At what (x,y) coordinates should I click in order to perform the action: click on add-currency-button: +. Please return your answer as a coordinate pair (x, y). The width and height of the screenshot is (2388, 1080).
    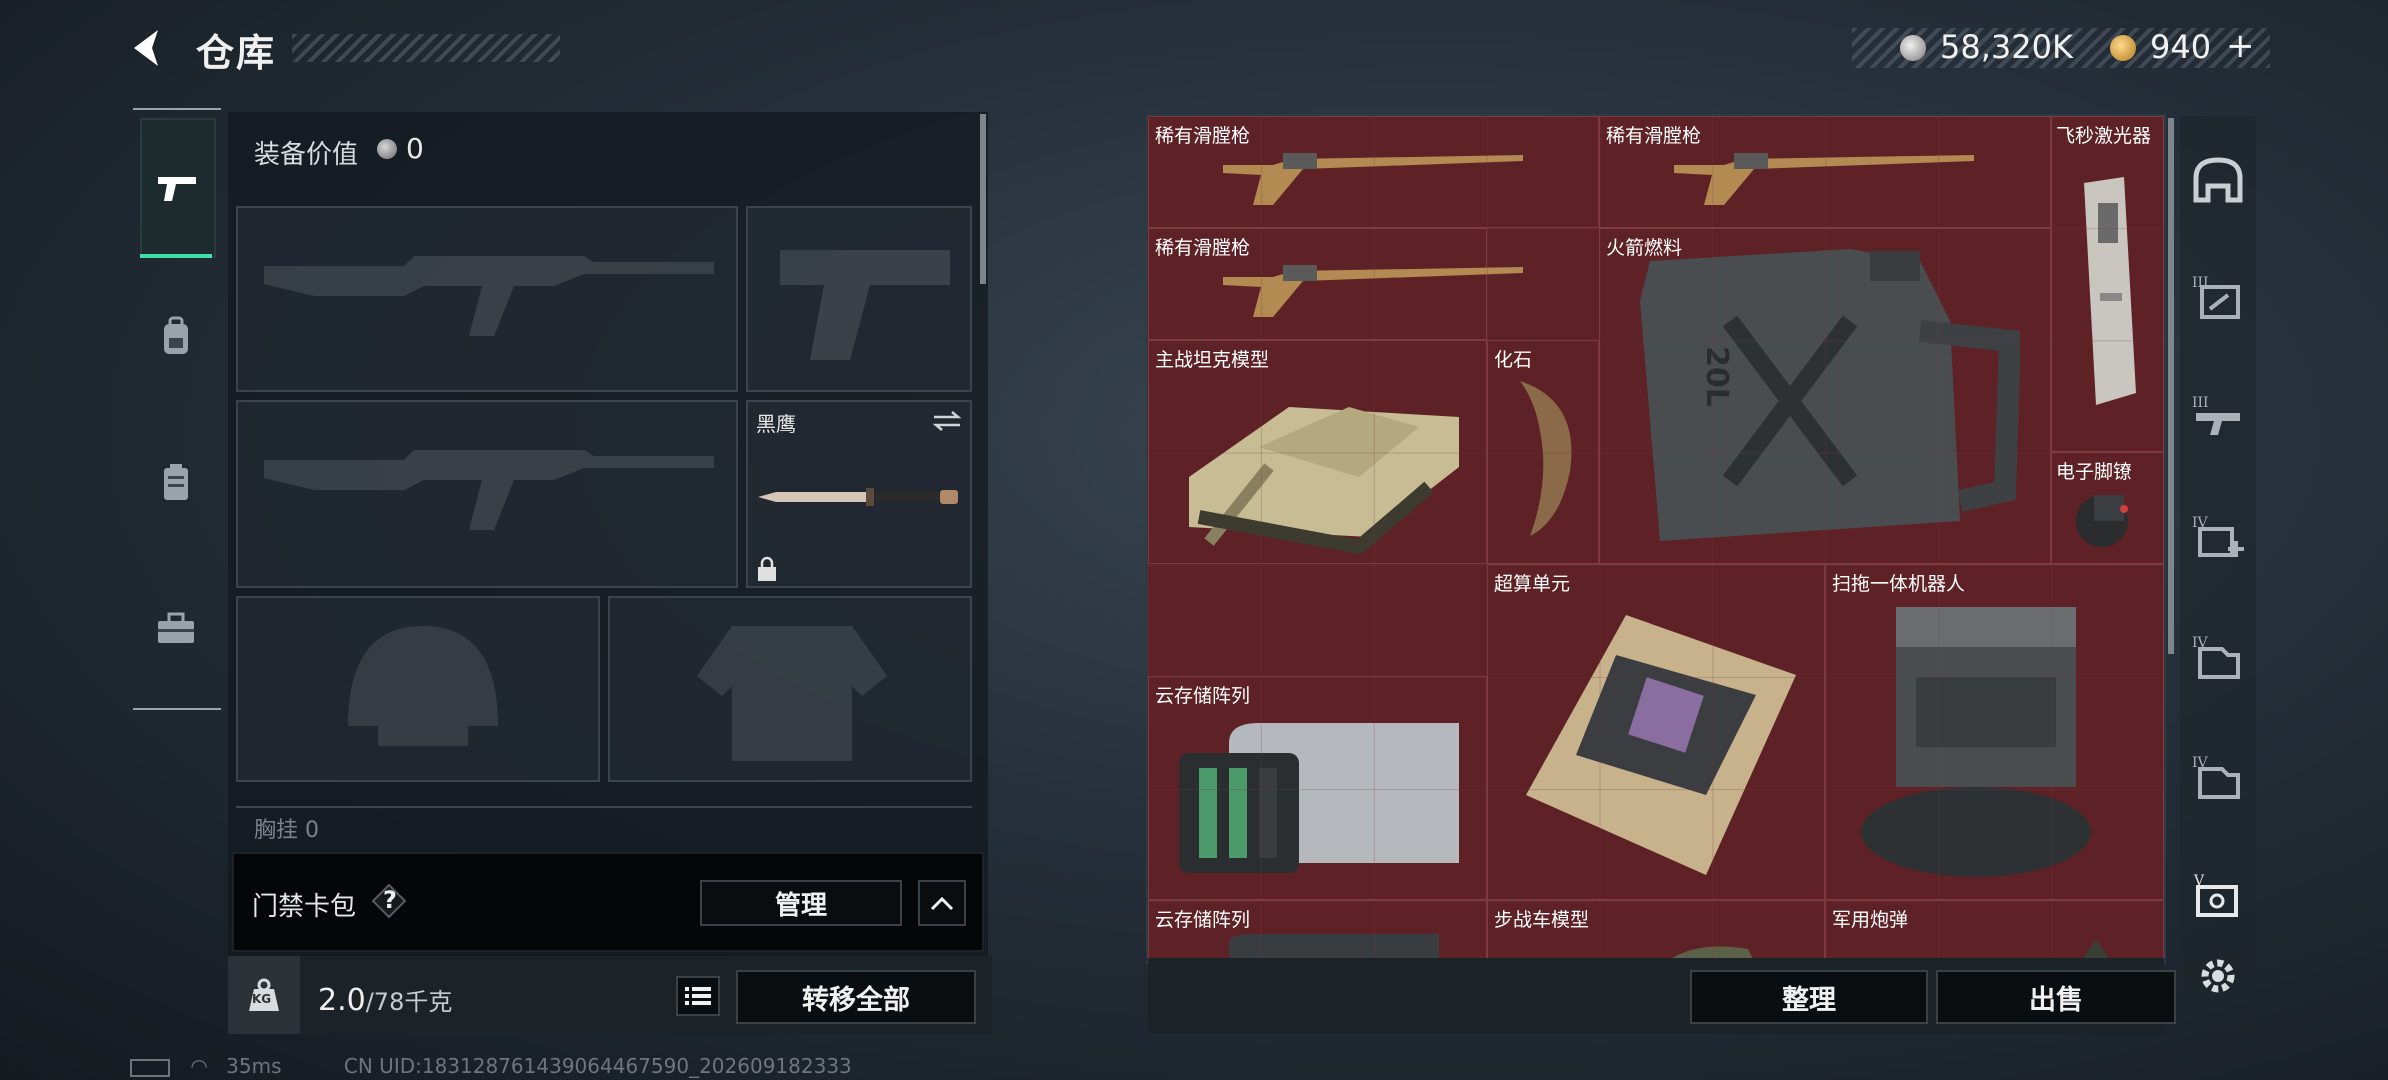
    Looking at the image, I should click on (2240, 46).